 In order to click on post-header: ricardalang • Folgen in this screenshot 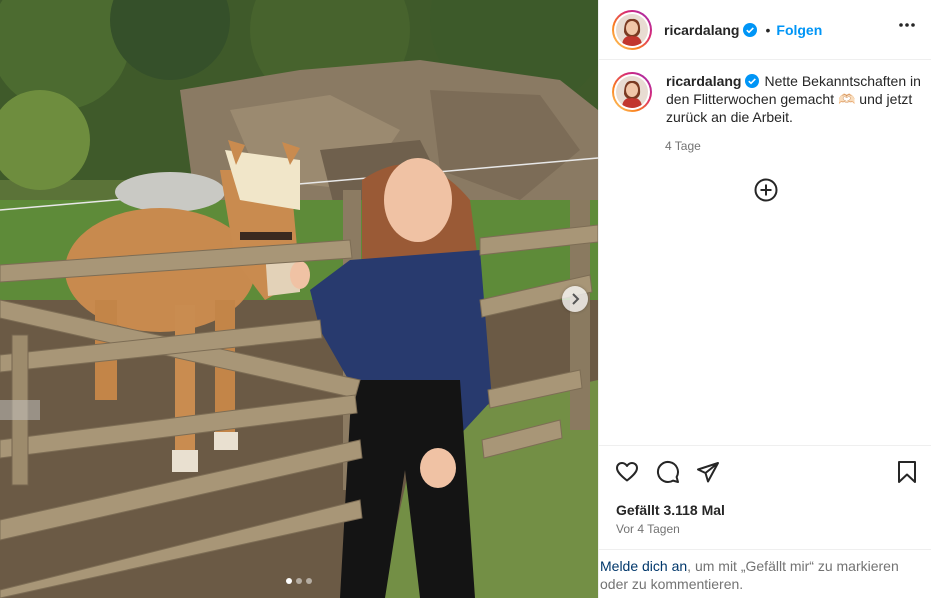, I will do `click(765, 30)`.